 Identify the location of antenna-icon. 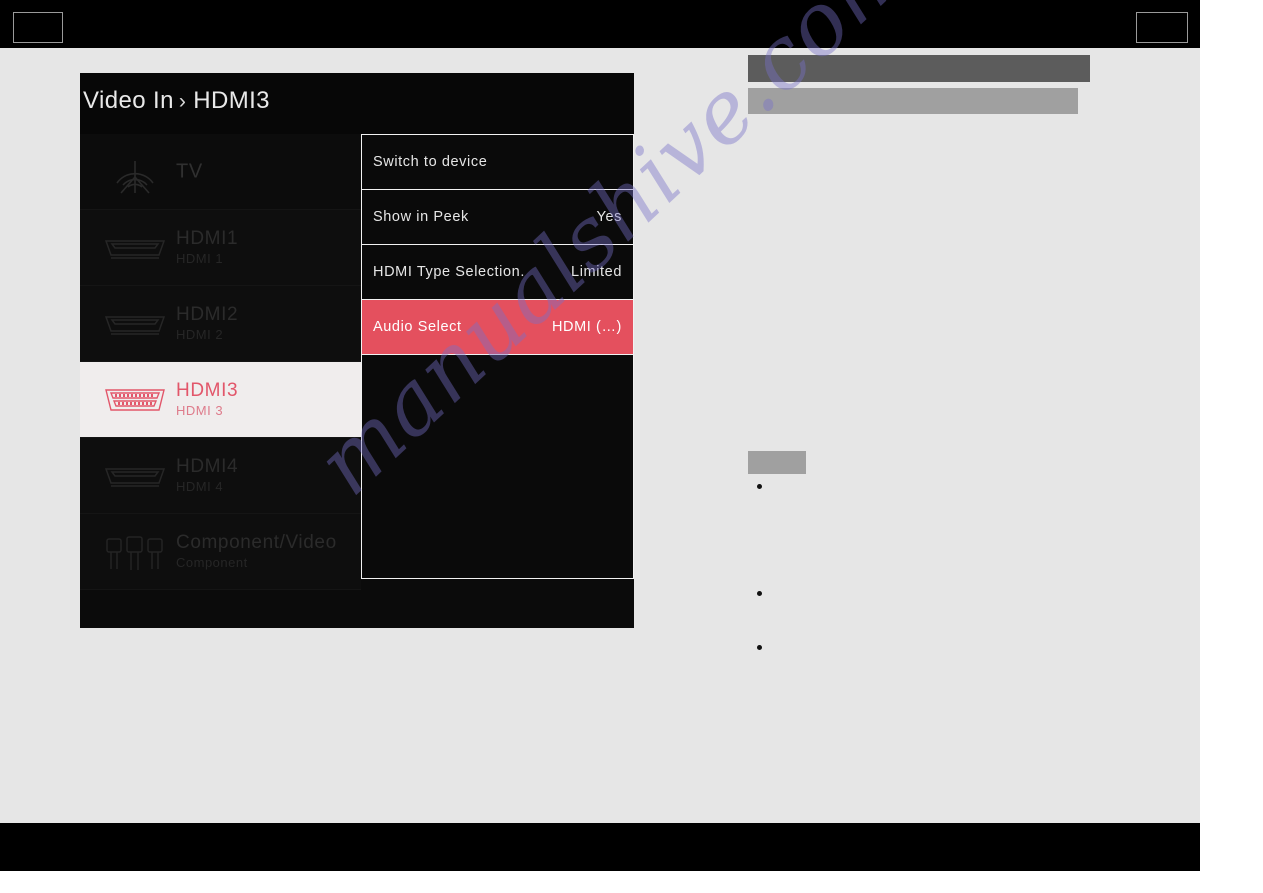
(135, 172).